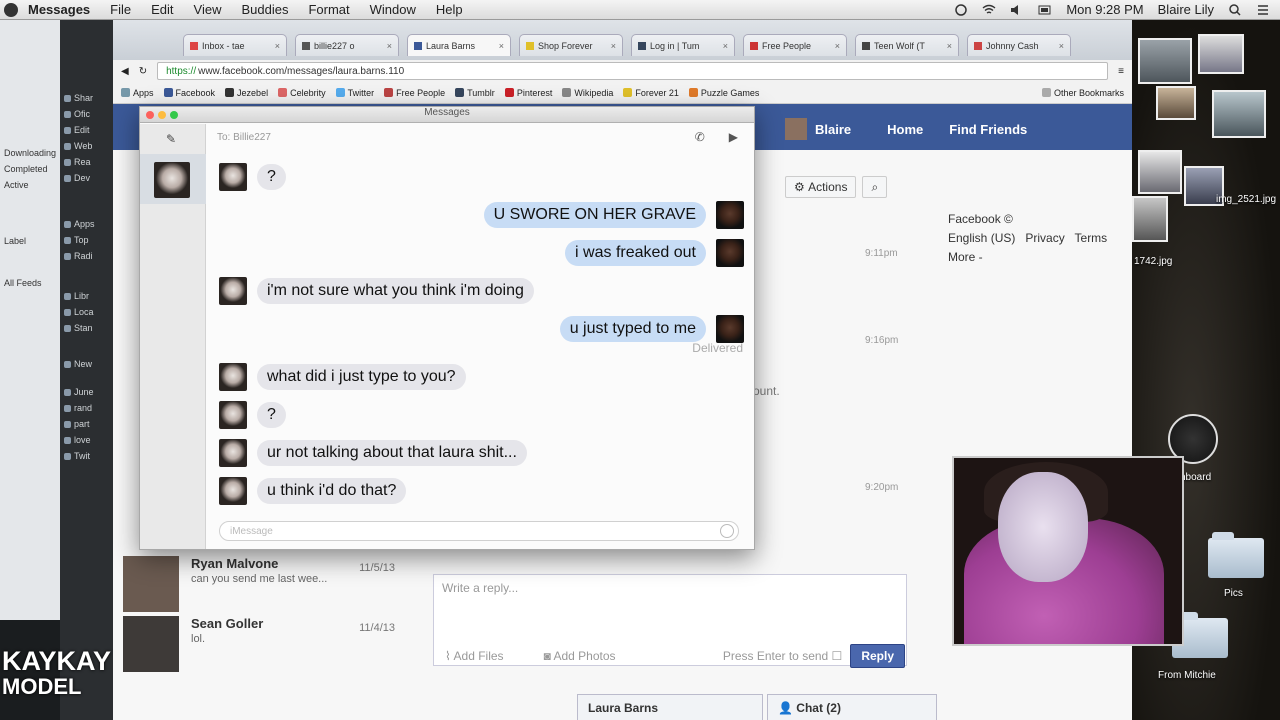 The image size is (1280, 720). Describe the element at coordinates (700, 137) in the screenshot. I see `phone-icon: ✆` at that location.